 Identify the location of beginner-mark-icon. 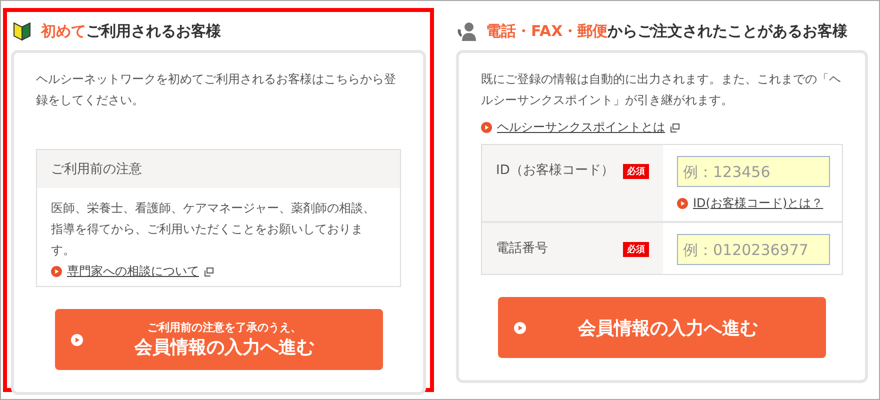
(22, 31).